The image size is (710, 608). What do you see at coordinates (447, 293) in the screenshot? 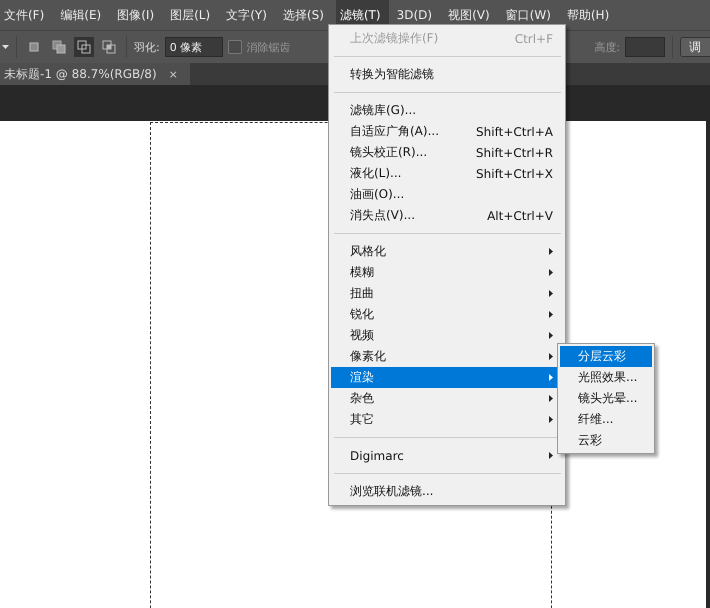
I see `menu-item: 扭曲` at bounding box center [447, 293].